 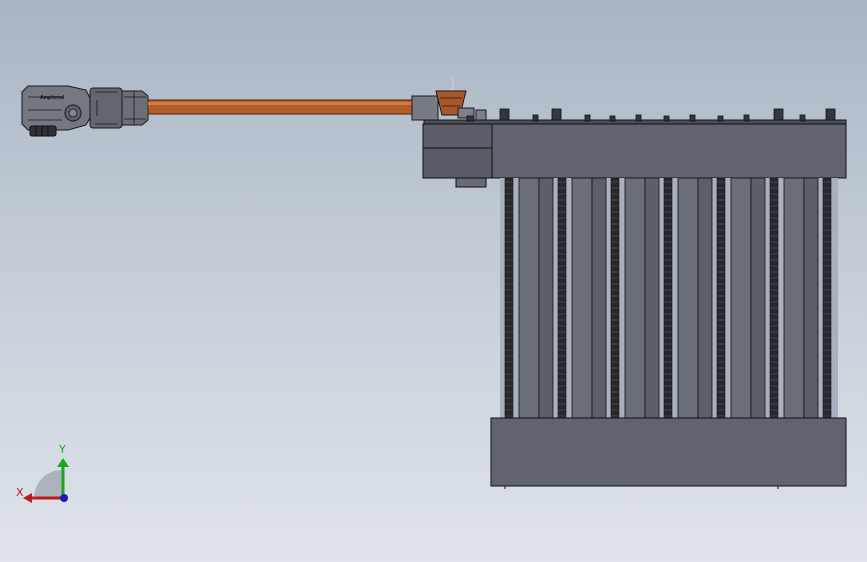 I want to click on connector-strain-relief, so click(x=135, y=108).